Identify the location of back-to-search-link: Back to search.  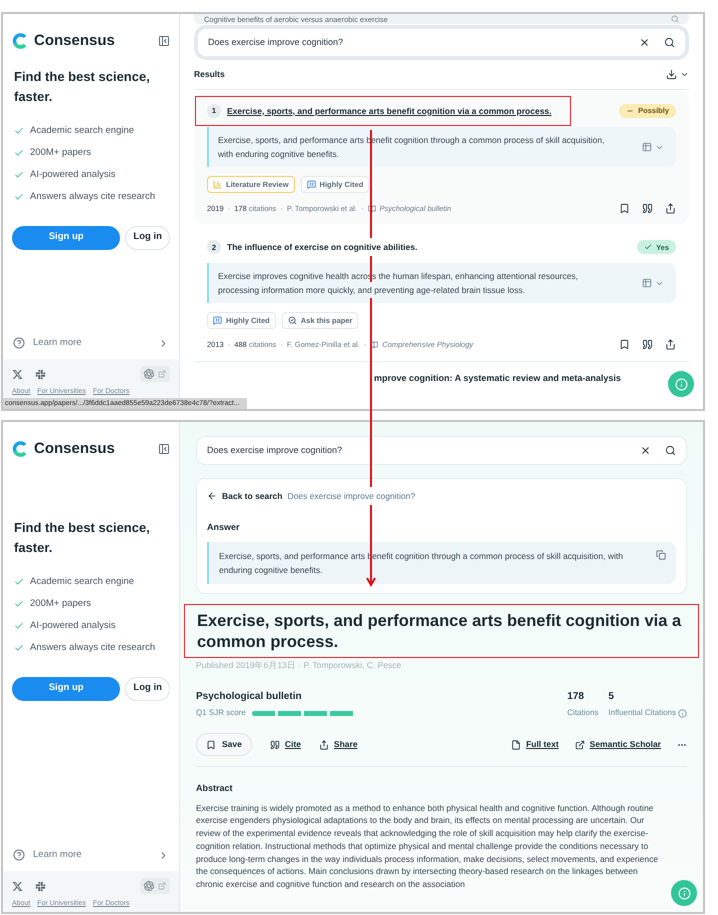
(244, 496).